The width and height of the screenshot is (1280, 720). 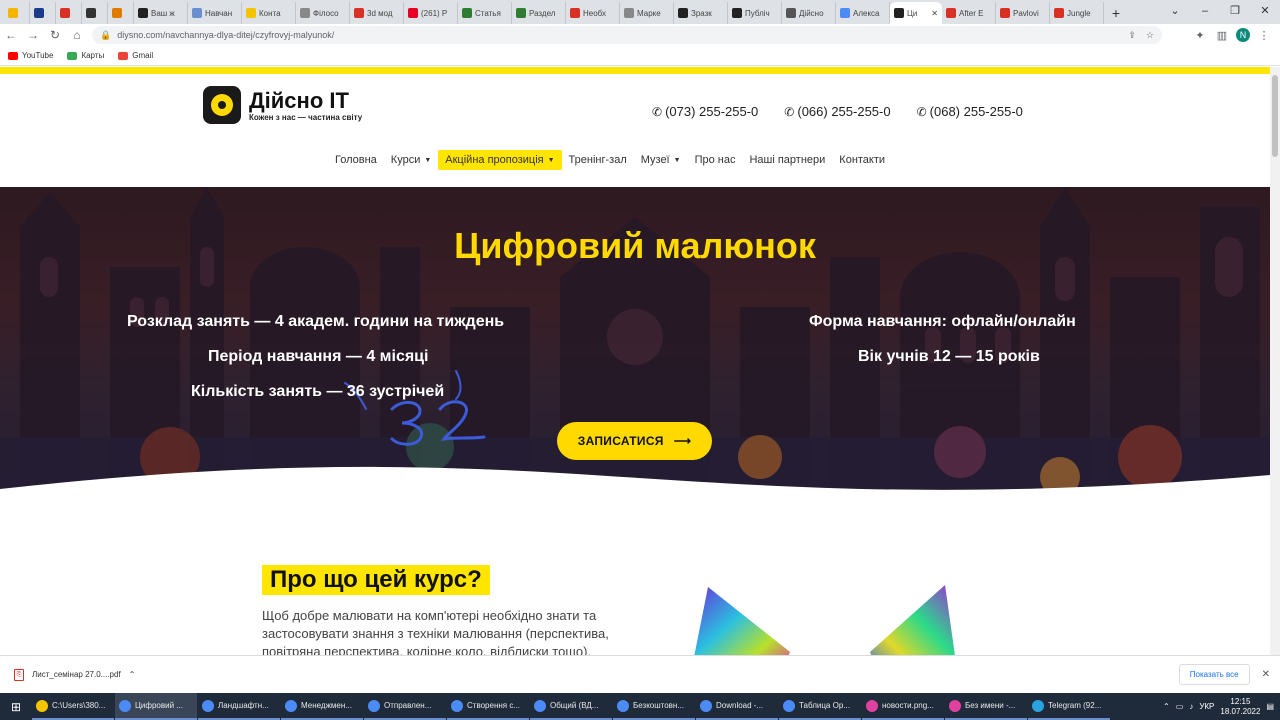 What do you see at coordinates (1205, 12) in the screenshot?
I see `minimize-button: –` at bounding box center [1205, 12].